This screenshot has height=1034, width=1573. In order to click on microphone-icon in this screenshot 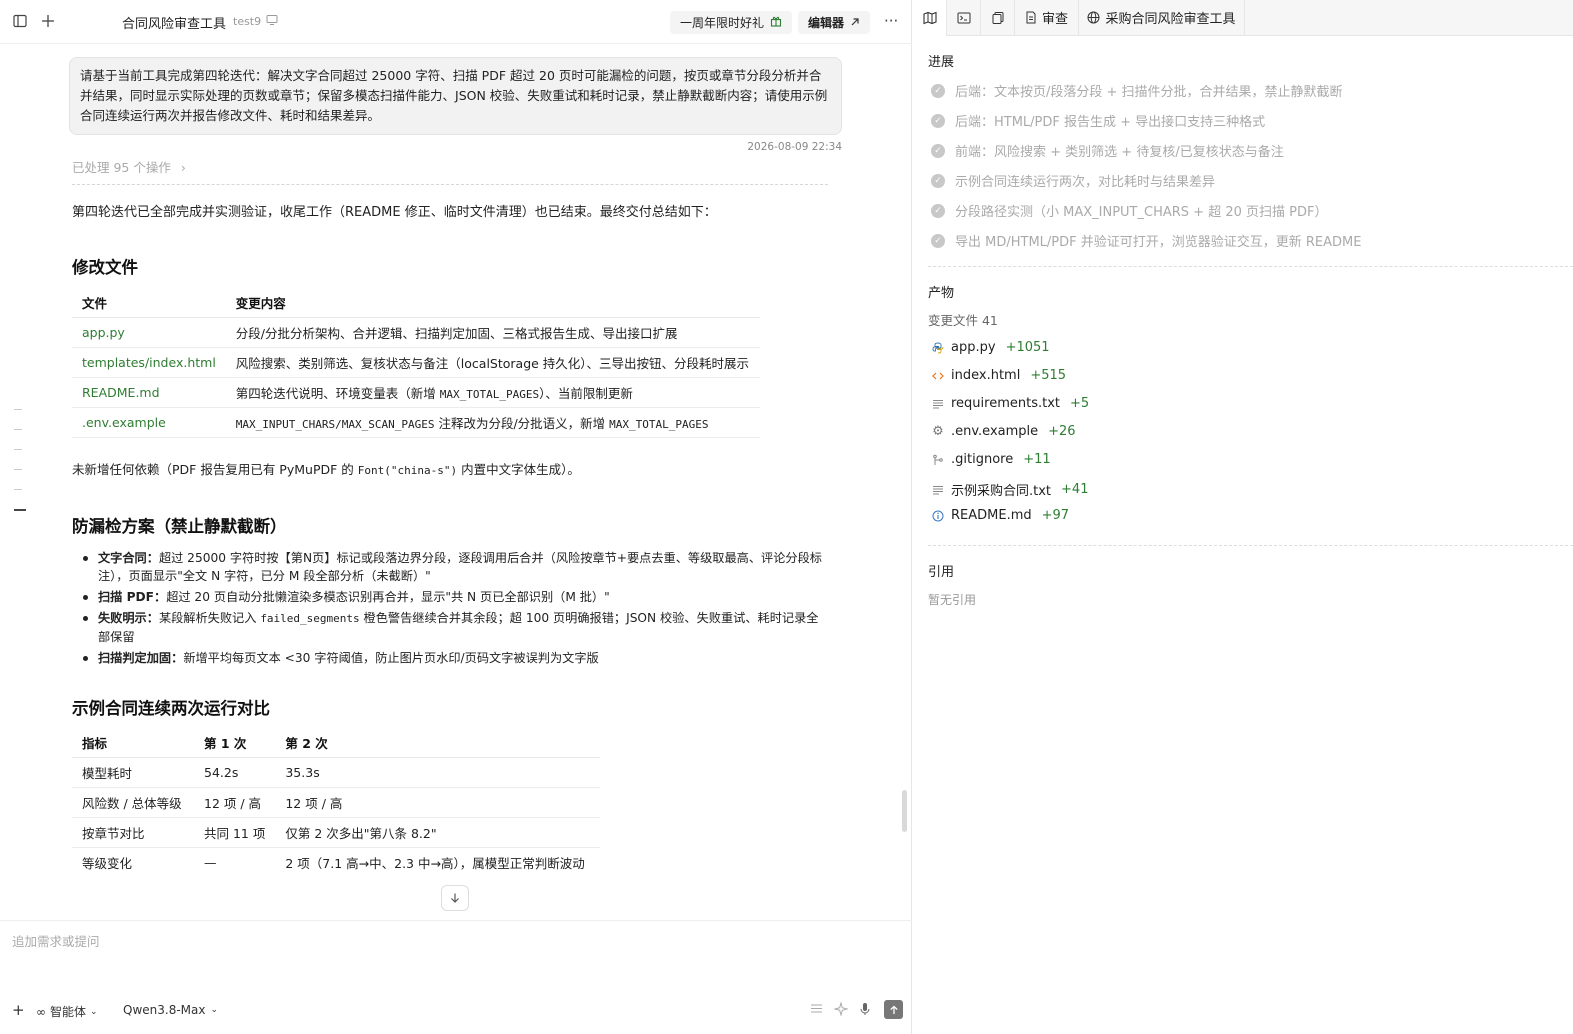, I will do `click(867, 1010)`.